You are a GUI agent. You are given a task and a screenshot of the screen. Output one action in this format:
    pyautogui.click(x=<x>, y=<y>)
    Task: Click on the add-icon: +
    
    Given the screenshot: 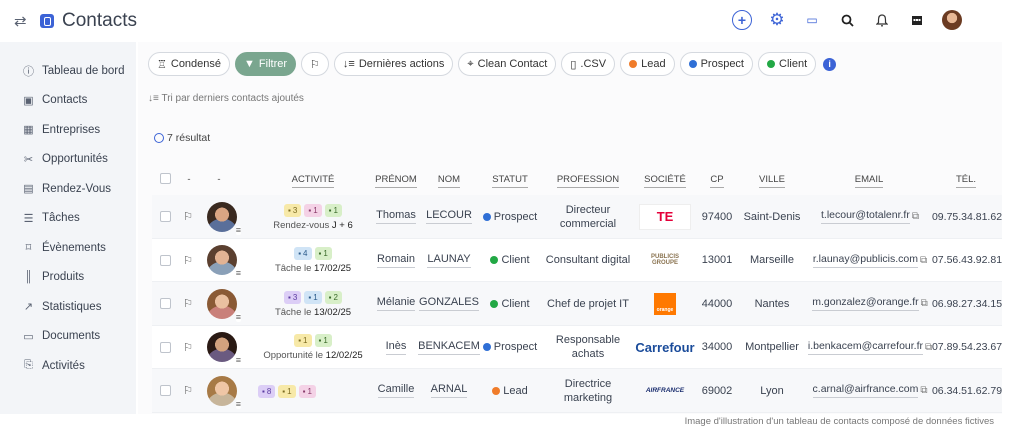 What is the action you would take?
    pyautogui.click(x=742, y=20)
    